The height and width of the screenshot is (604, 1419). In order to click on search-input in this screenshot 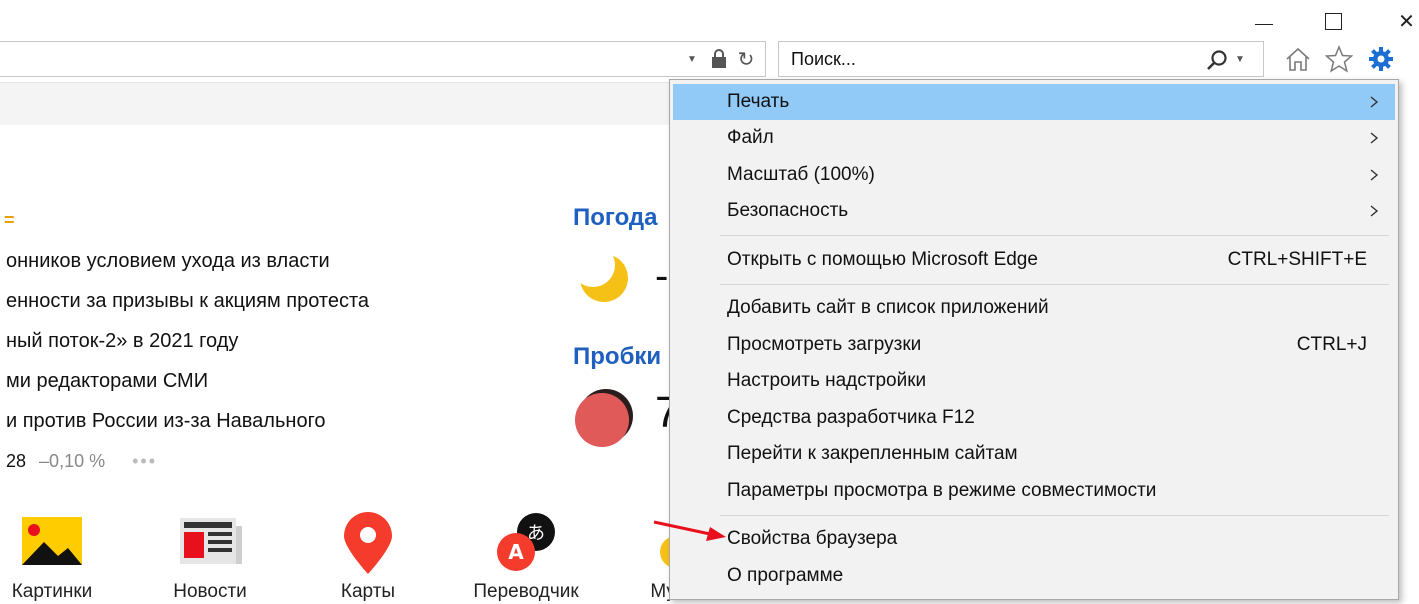, I will do `click(991, 59)`.